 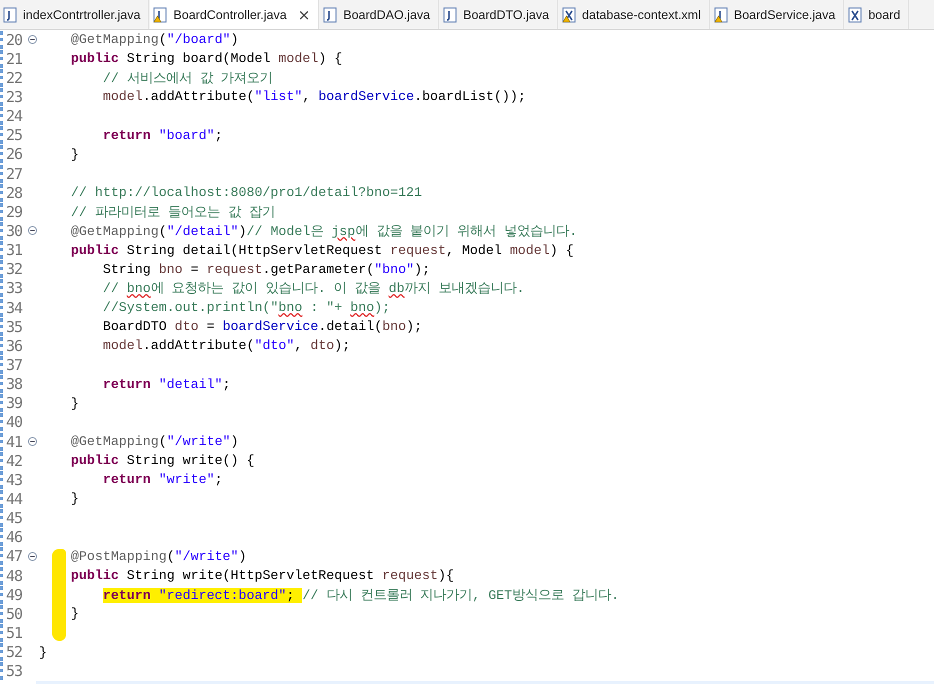 I want to click on code-line: return "detail";, so click(x=166, y=384).